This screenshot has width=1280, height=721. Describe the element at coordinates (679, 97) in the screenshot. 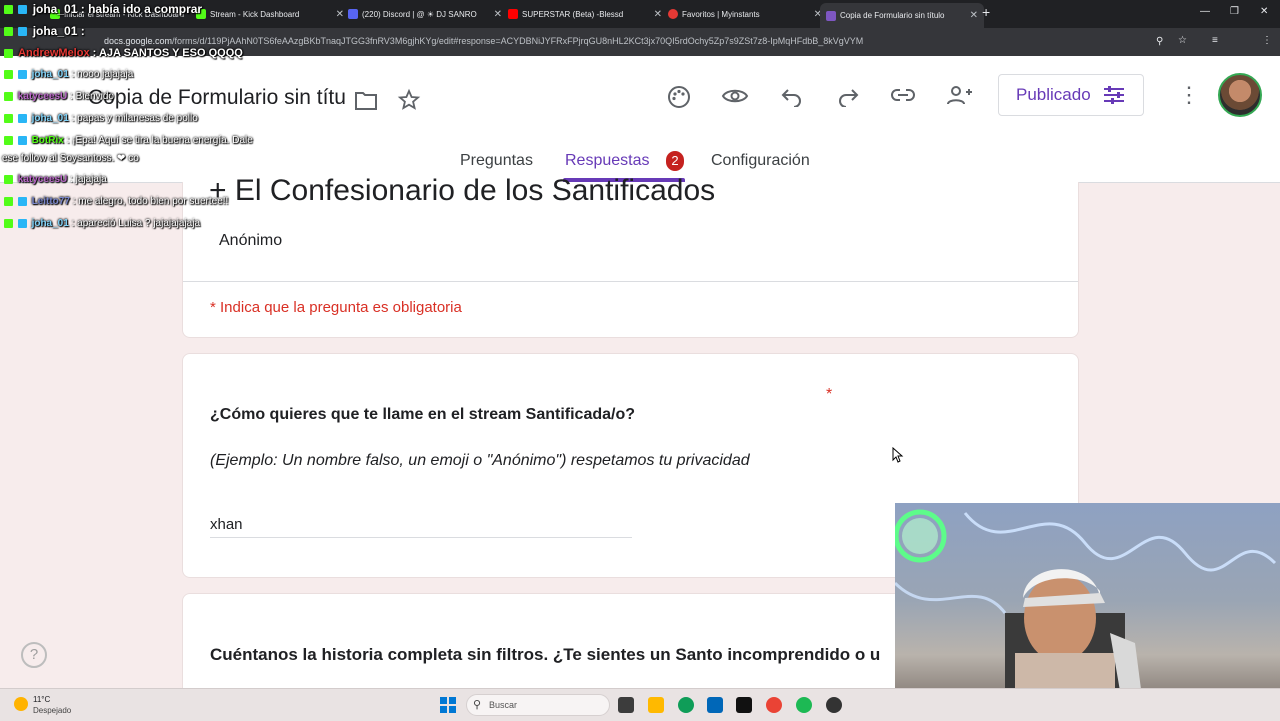

I see `palette-icon` at that location.